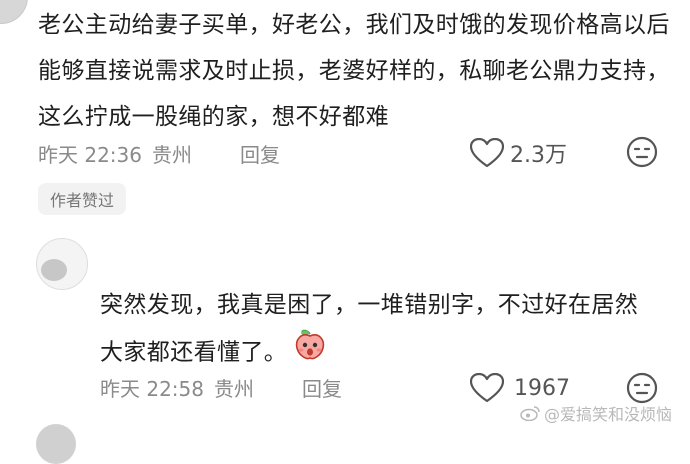  I want to click on watermark-text: @爱搞笑和没烦恼, so click(607, 414).